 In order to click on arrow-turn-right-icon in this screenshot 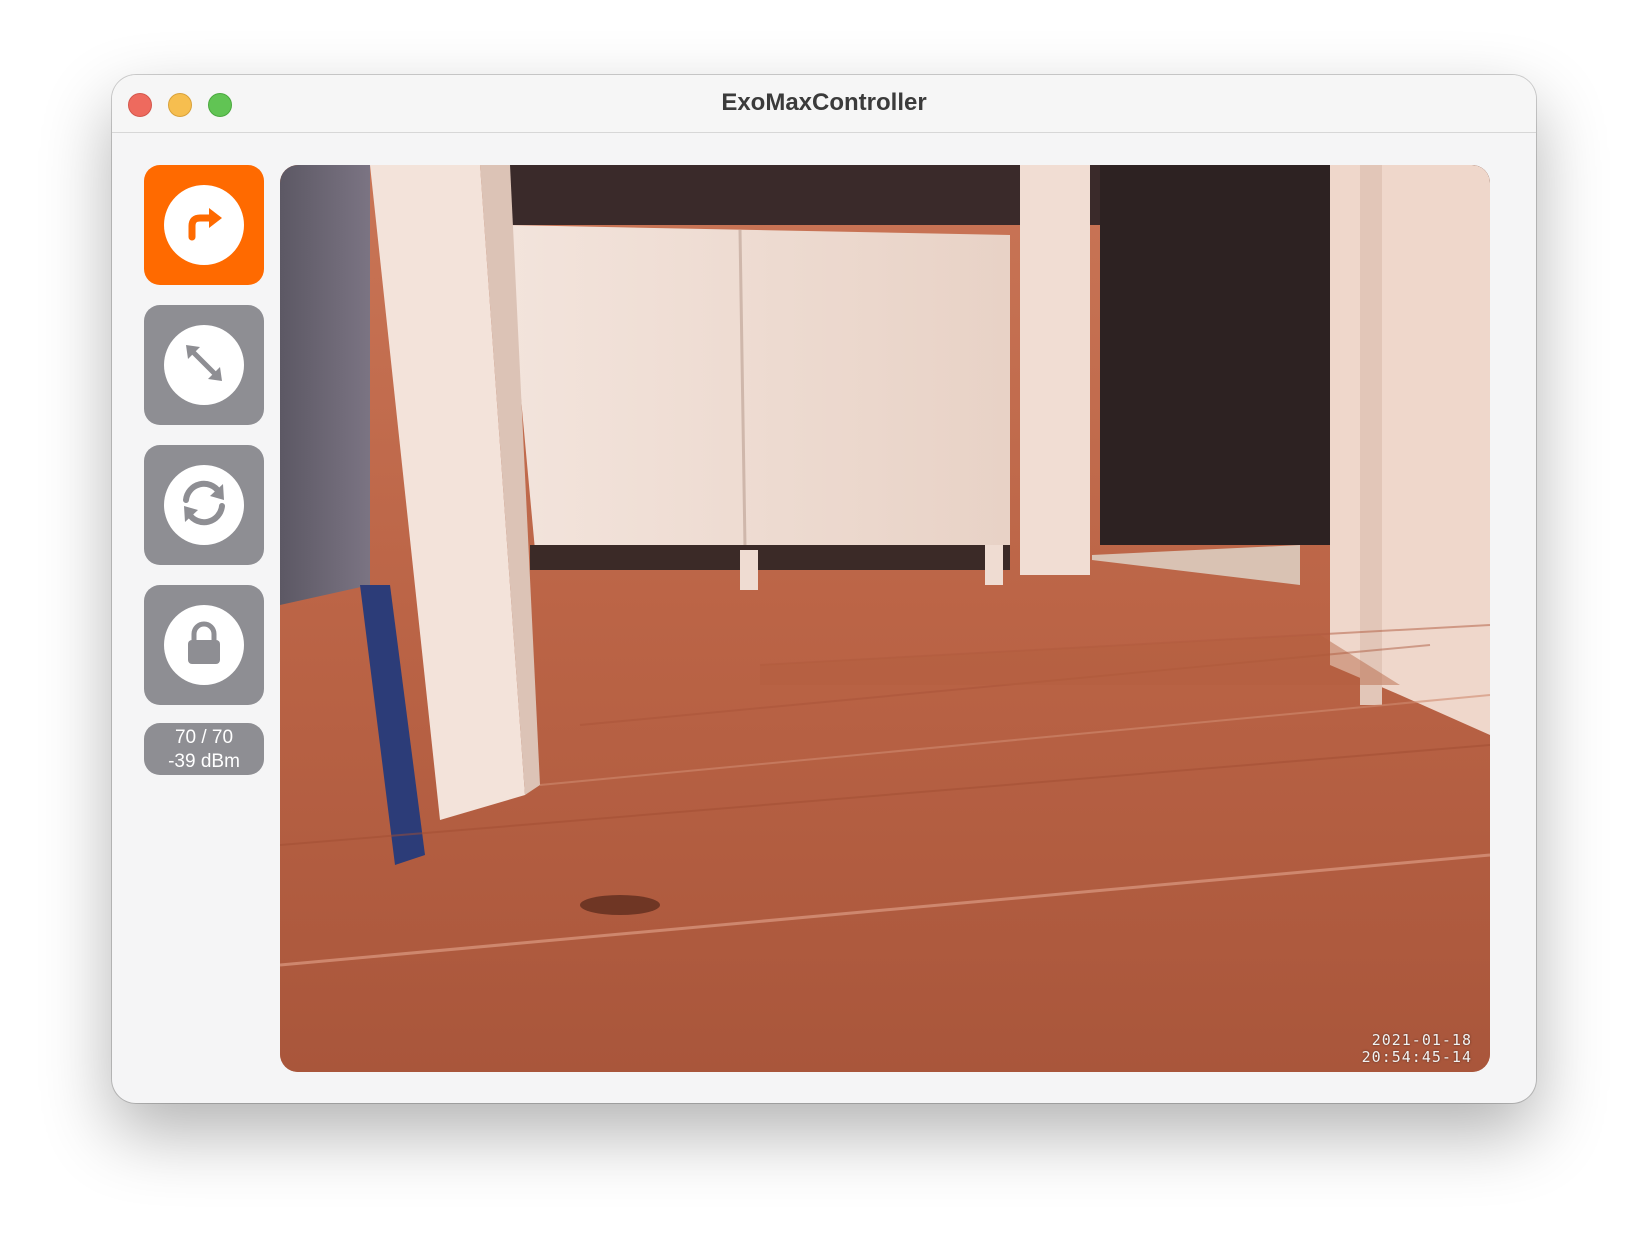, I will do `click(204, 225)`.